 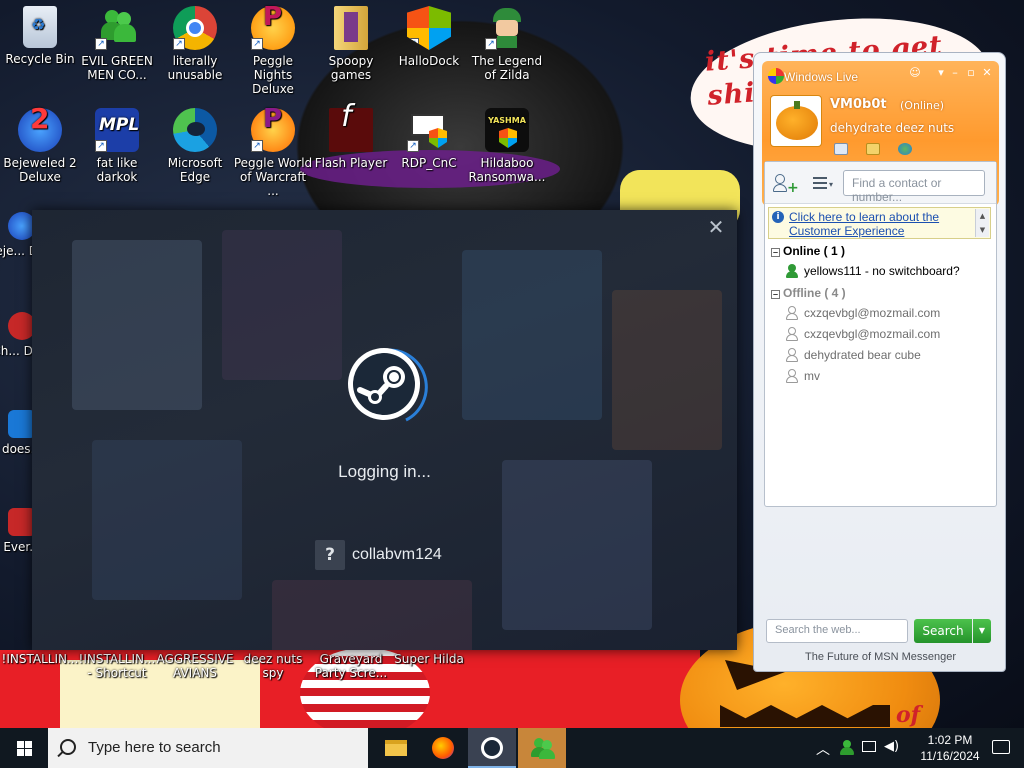 I want to click on notification-icon, so click(x=1001, y=747).